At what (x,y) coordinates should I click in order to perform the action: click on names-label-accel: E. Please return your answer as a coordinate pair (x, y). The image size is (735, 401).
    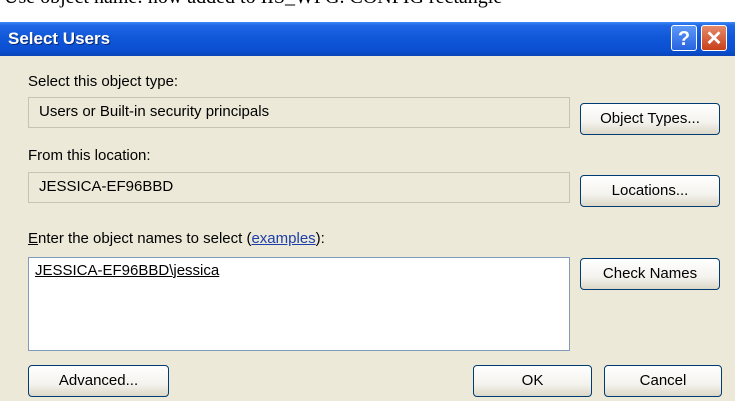
    Looking at the image, I should click on (33, 238).